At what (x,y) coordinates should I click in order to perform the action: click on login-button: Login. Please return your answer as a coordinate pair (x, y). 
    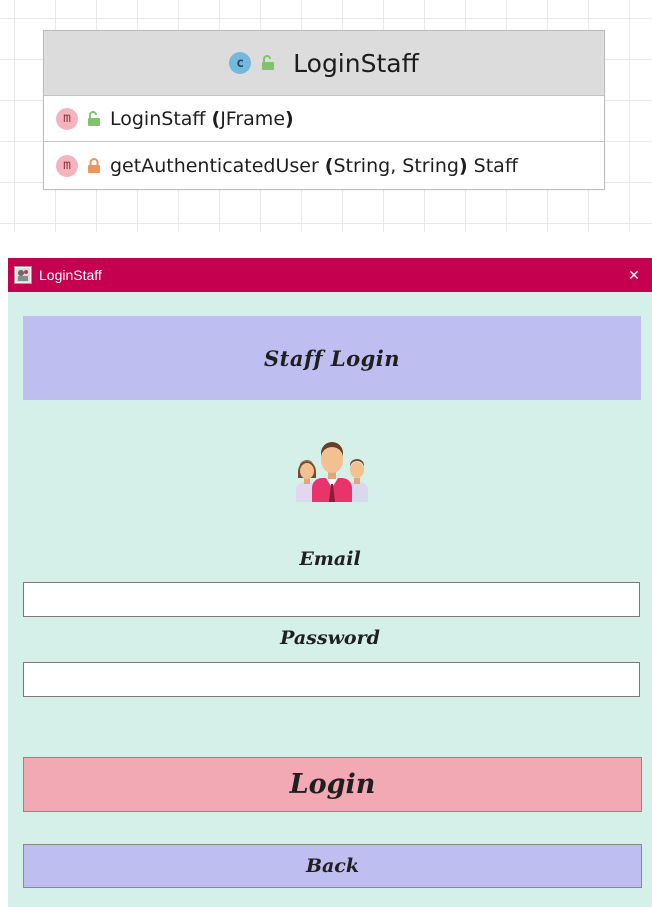
    Looking at the image, I should click on (332, 784).